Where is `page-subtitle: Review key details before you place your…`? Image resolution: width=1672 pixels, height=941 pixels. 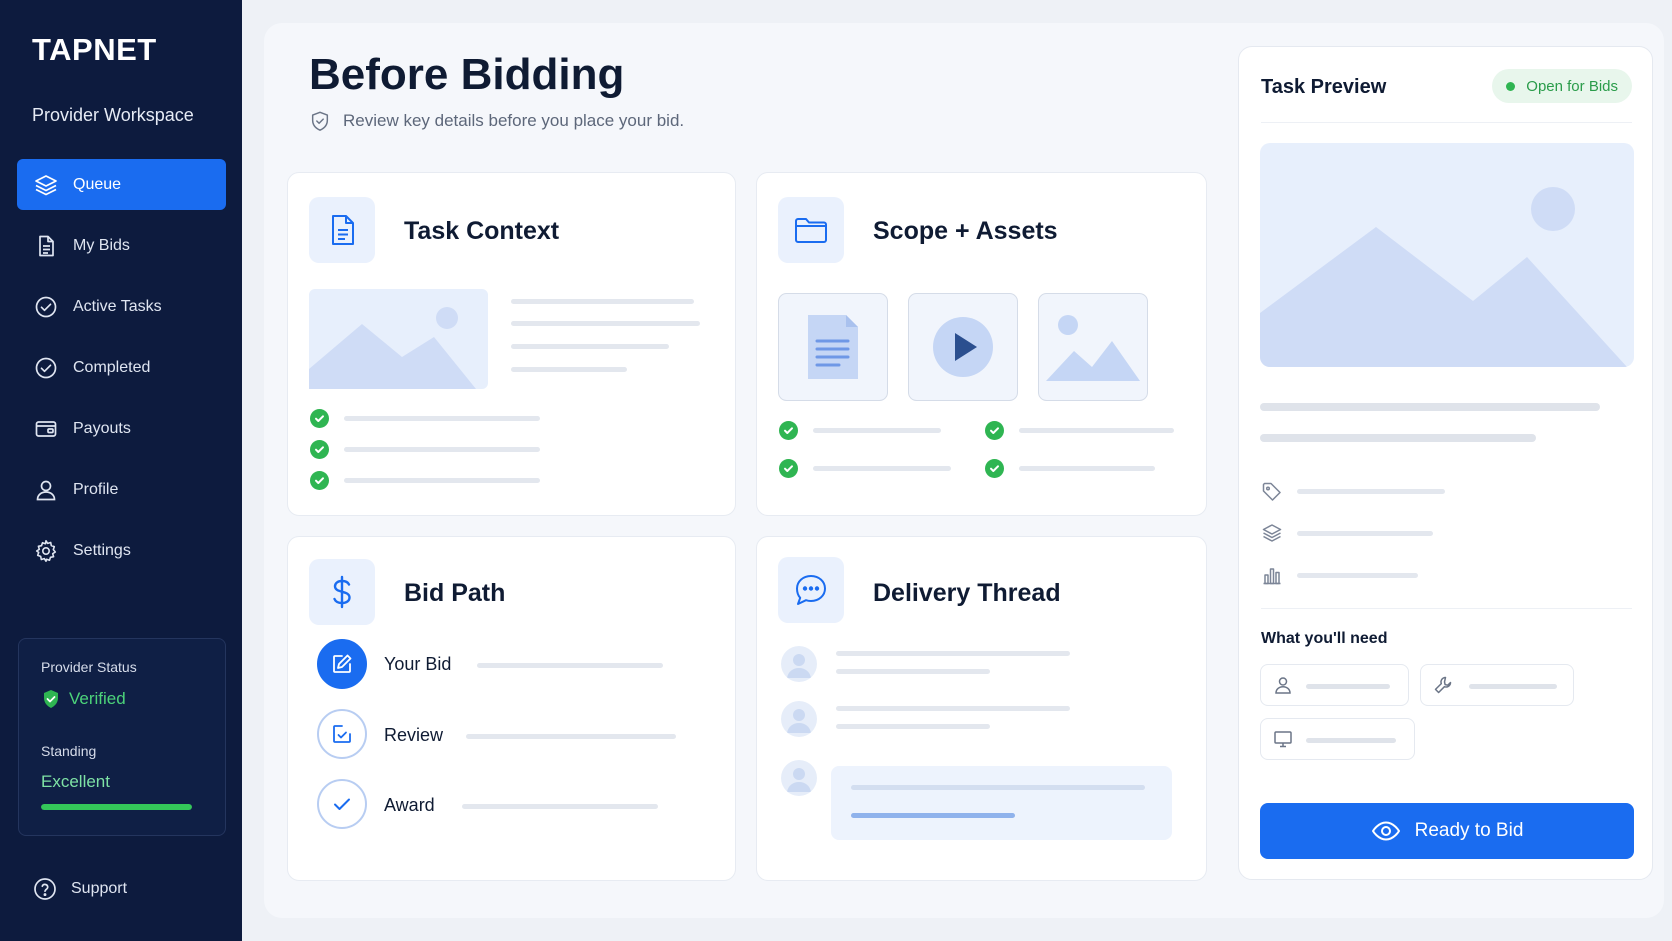 page-subtitle: Review key details before you place your… is located at coordinates (496, 121).